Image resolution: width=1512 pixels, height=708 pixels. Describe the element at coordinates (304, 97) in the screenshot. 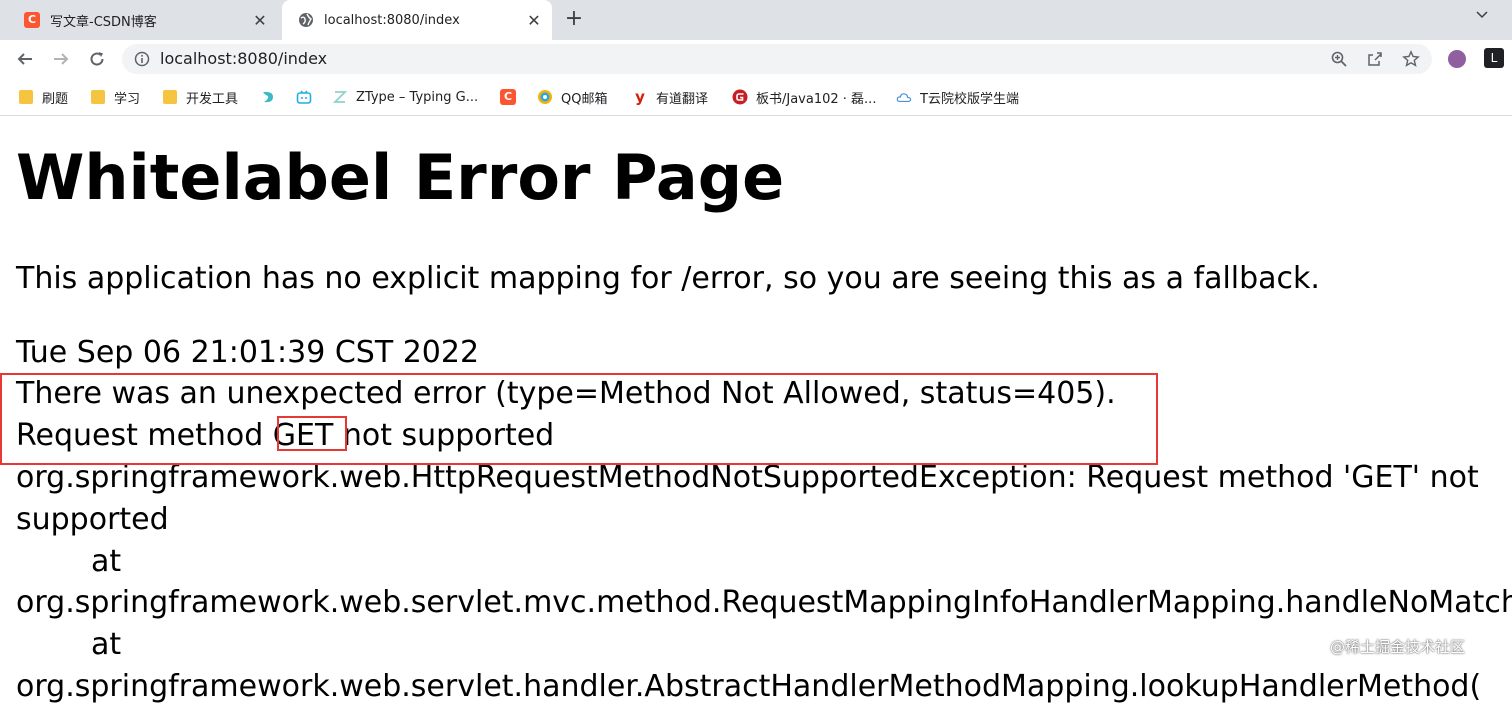

I see `bilibili-icon` at that location.